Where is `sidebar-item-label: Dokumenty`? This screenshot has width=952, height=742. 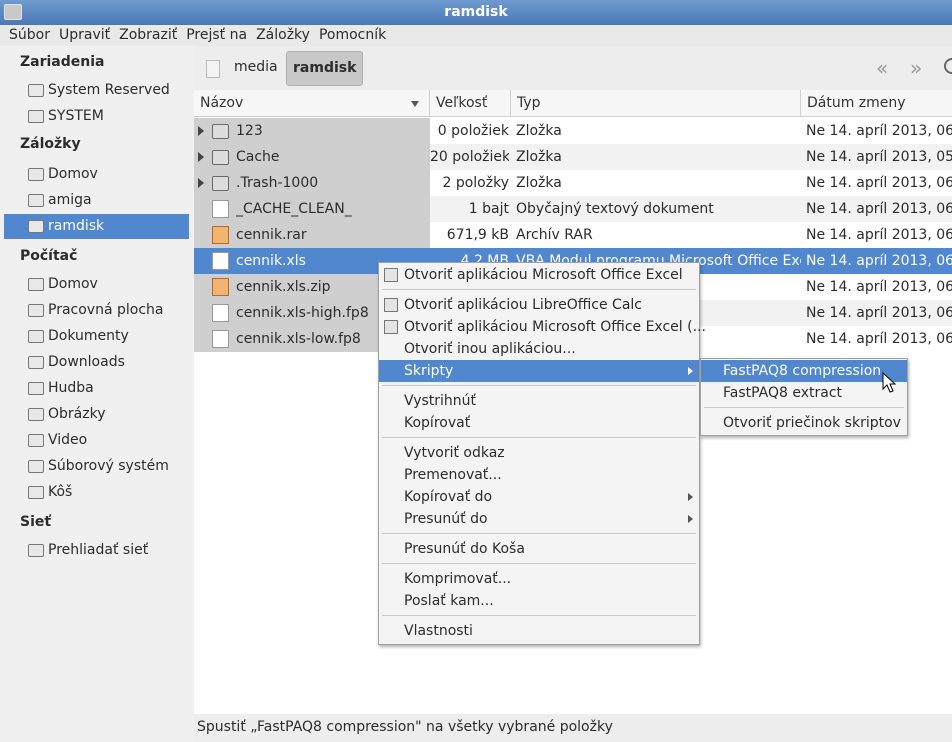 sidebar-item-label: Dokumenty is located at coordinates (88, 336).